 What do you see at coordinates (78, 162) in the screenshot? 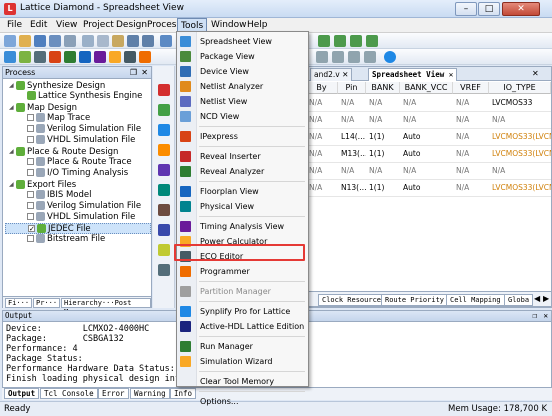
I see `tree-item-place-route-trace: Place & Route Trace` at bounding box center [78, 162].